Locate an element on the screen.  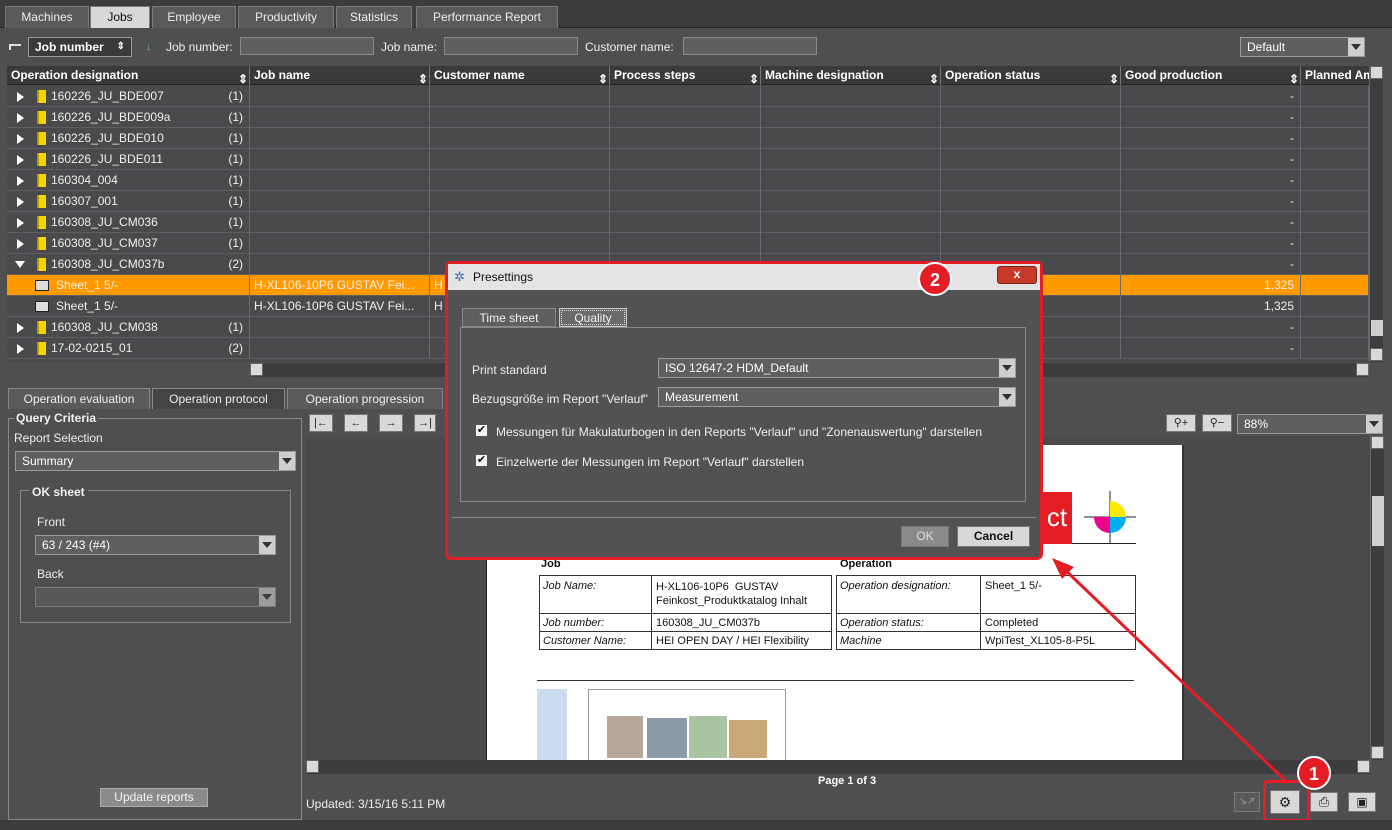
zoom-select: 88% is located at coordinates (1310, 424).